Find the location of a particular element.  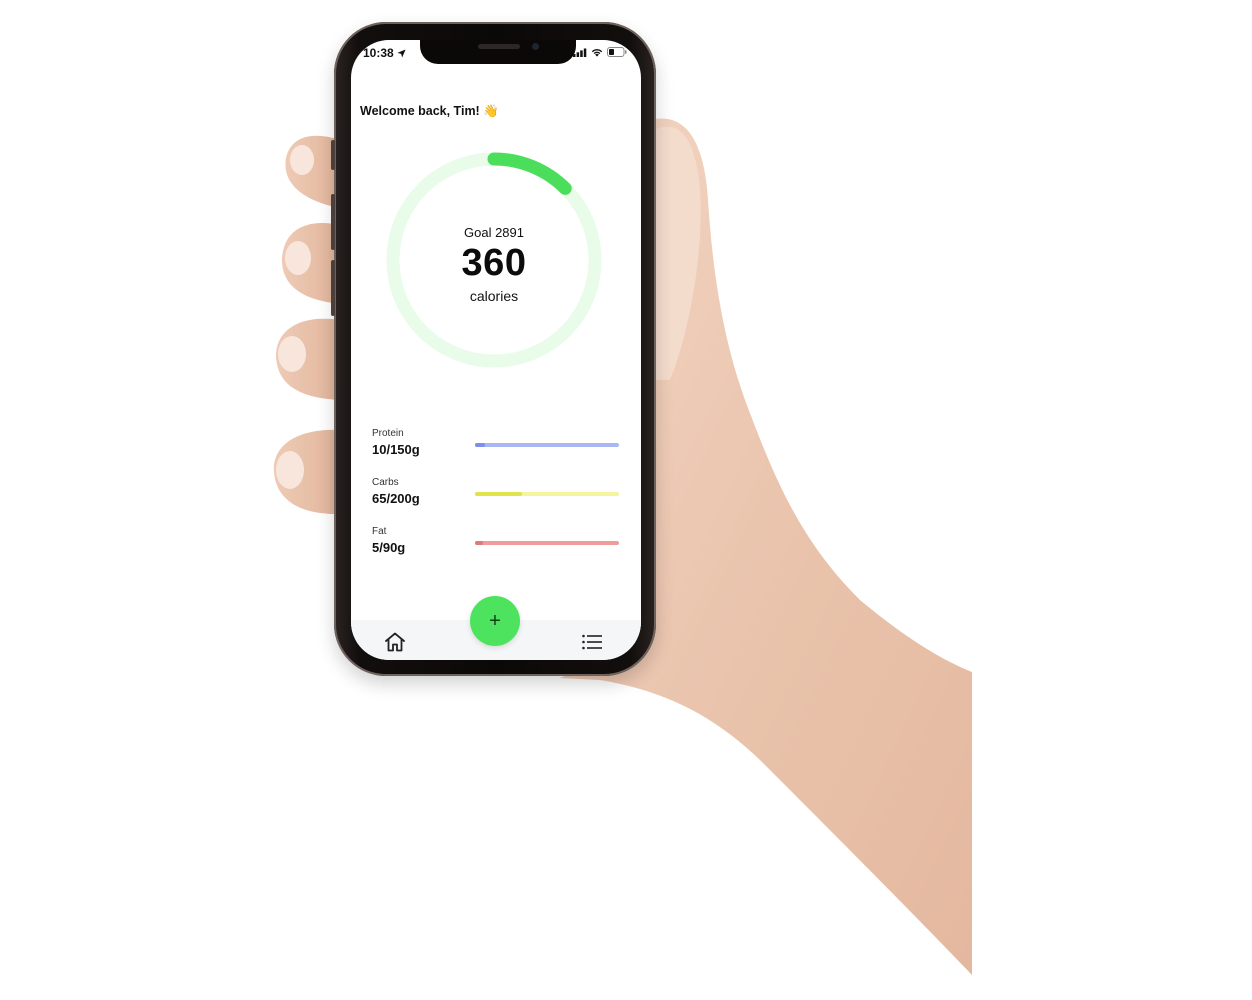

volume-down-button is located at coordinates (333, 288).